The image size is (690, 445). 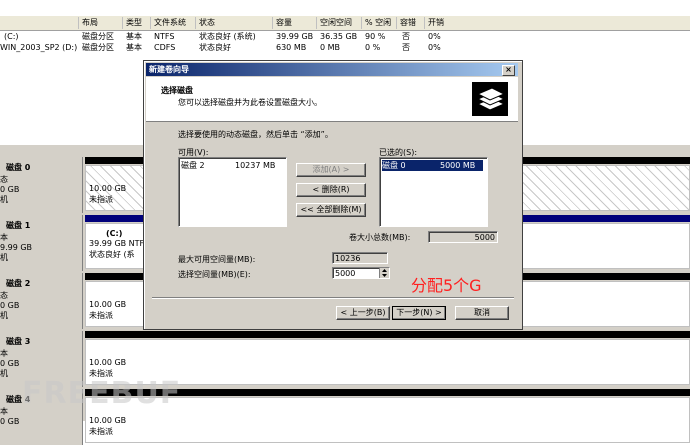 What do you see at coordinates (331, 170) in the screenshot?
I see `add-button: 添加(A) >` at bounding box center [331, 170].